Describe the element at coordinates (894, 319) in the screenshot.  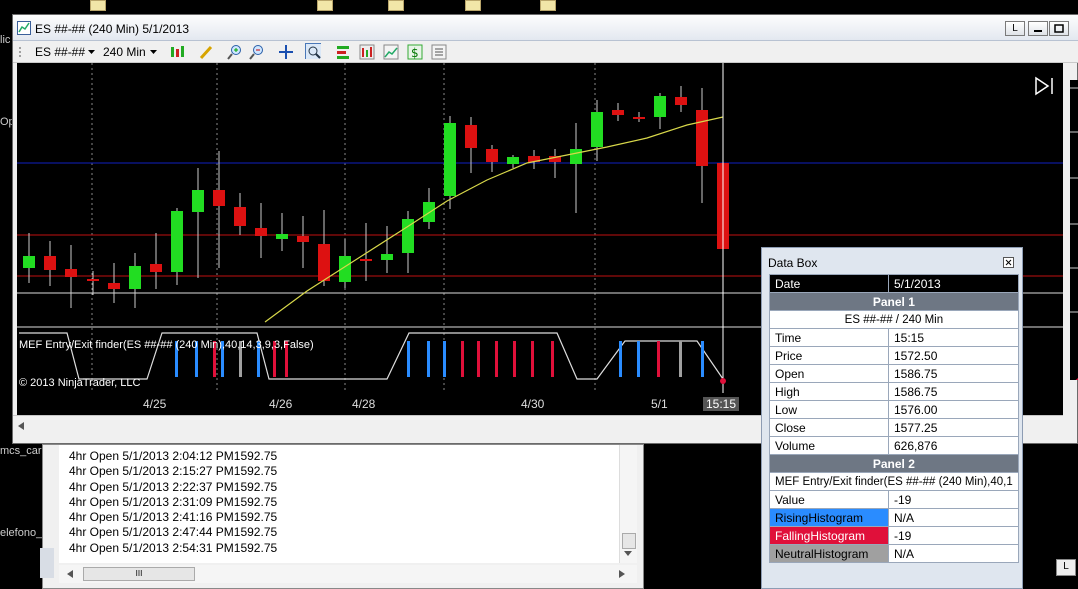
I see `panel1-subheader: ES ##-## / 240 Min` at that location.